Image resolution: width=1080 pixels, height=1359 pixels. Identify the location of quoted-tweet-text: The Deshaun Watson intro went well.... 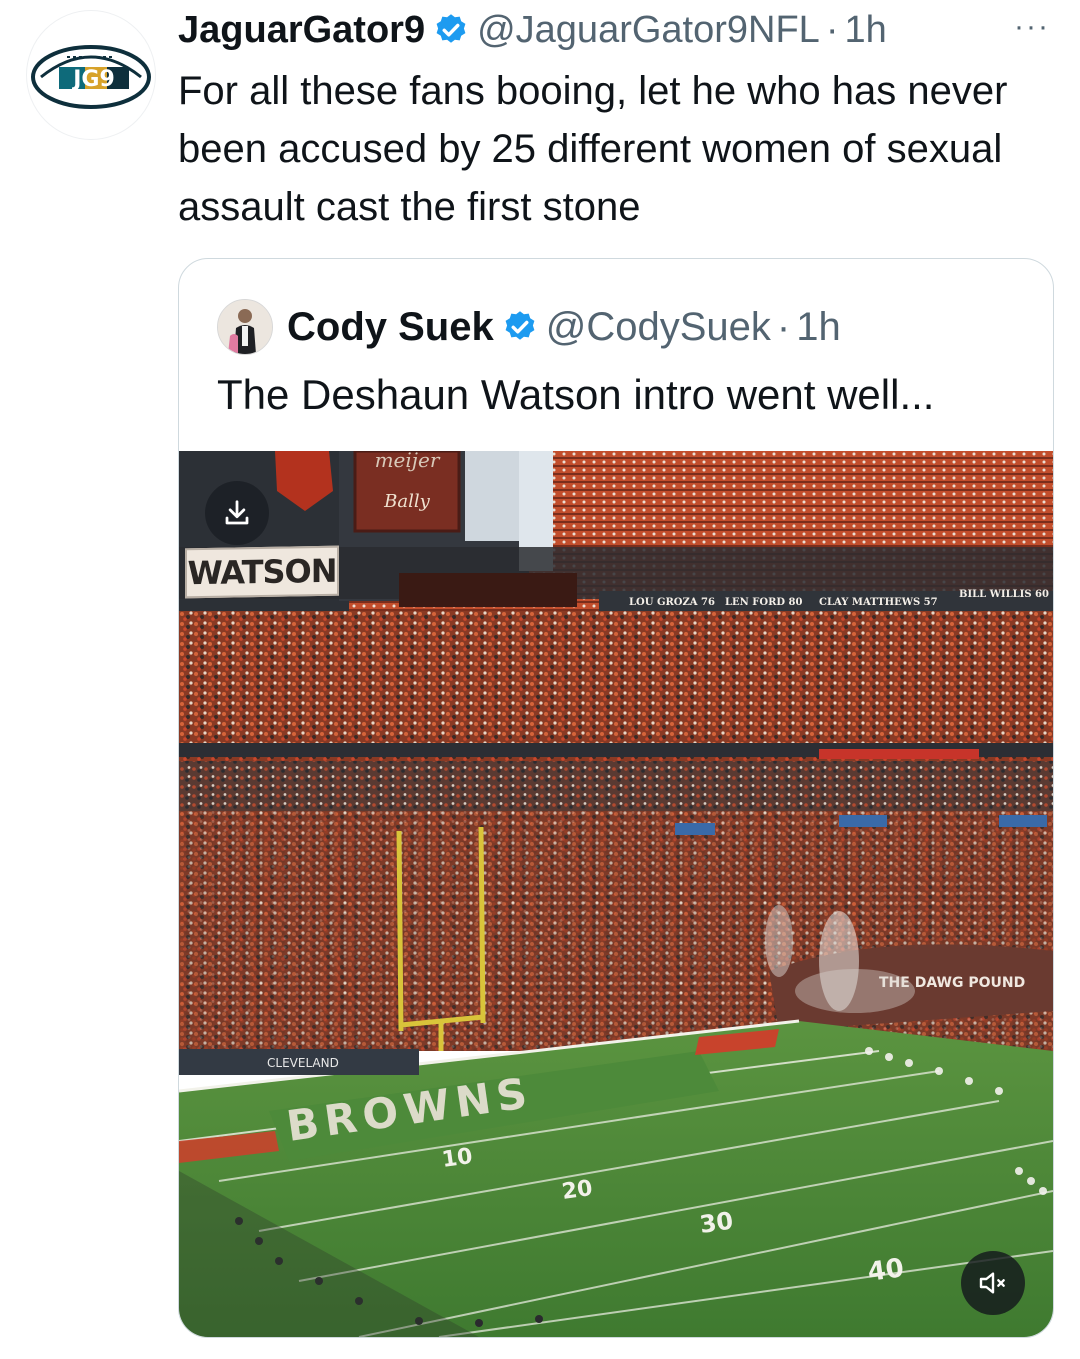
(576, 394).